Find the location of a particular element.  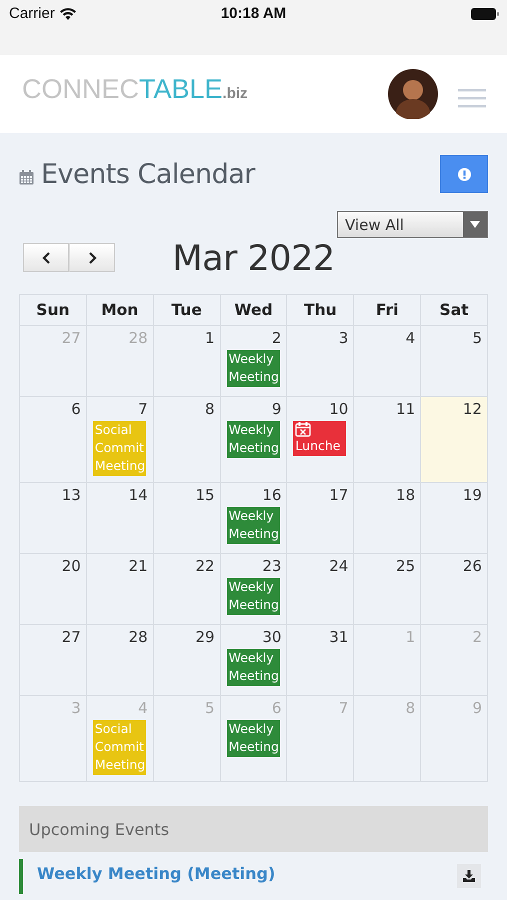

day-number: 27 is located at coordinates (71, 637).